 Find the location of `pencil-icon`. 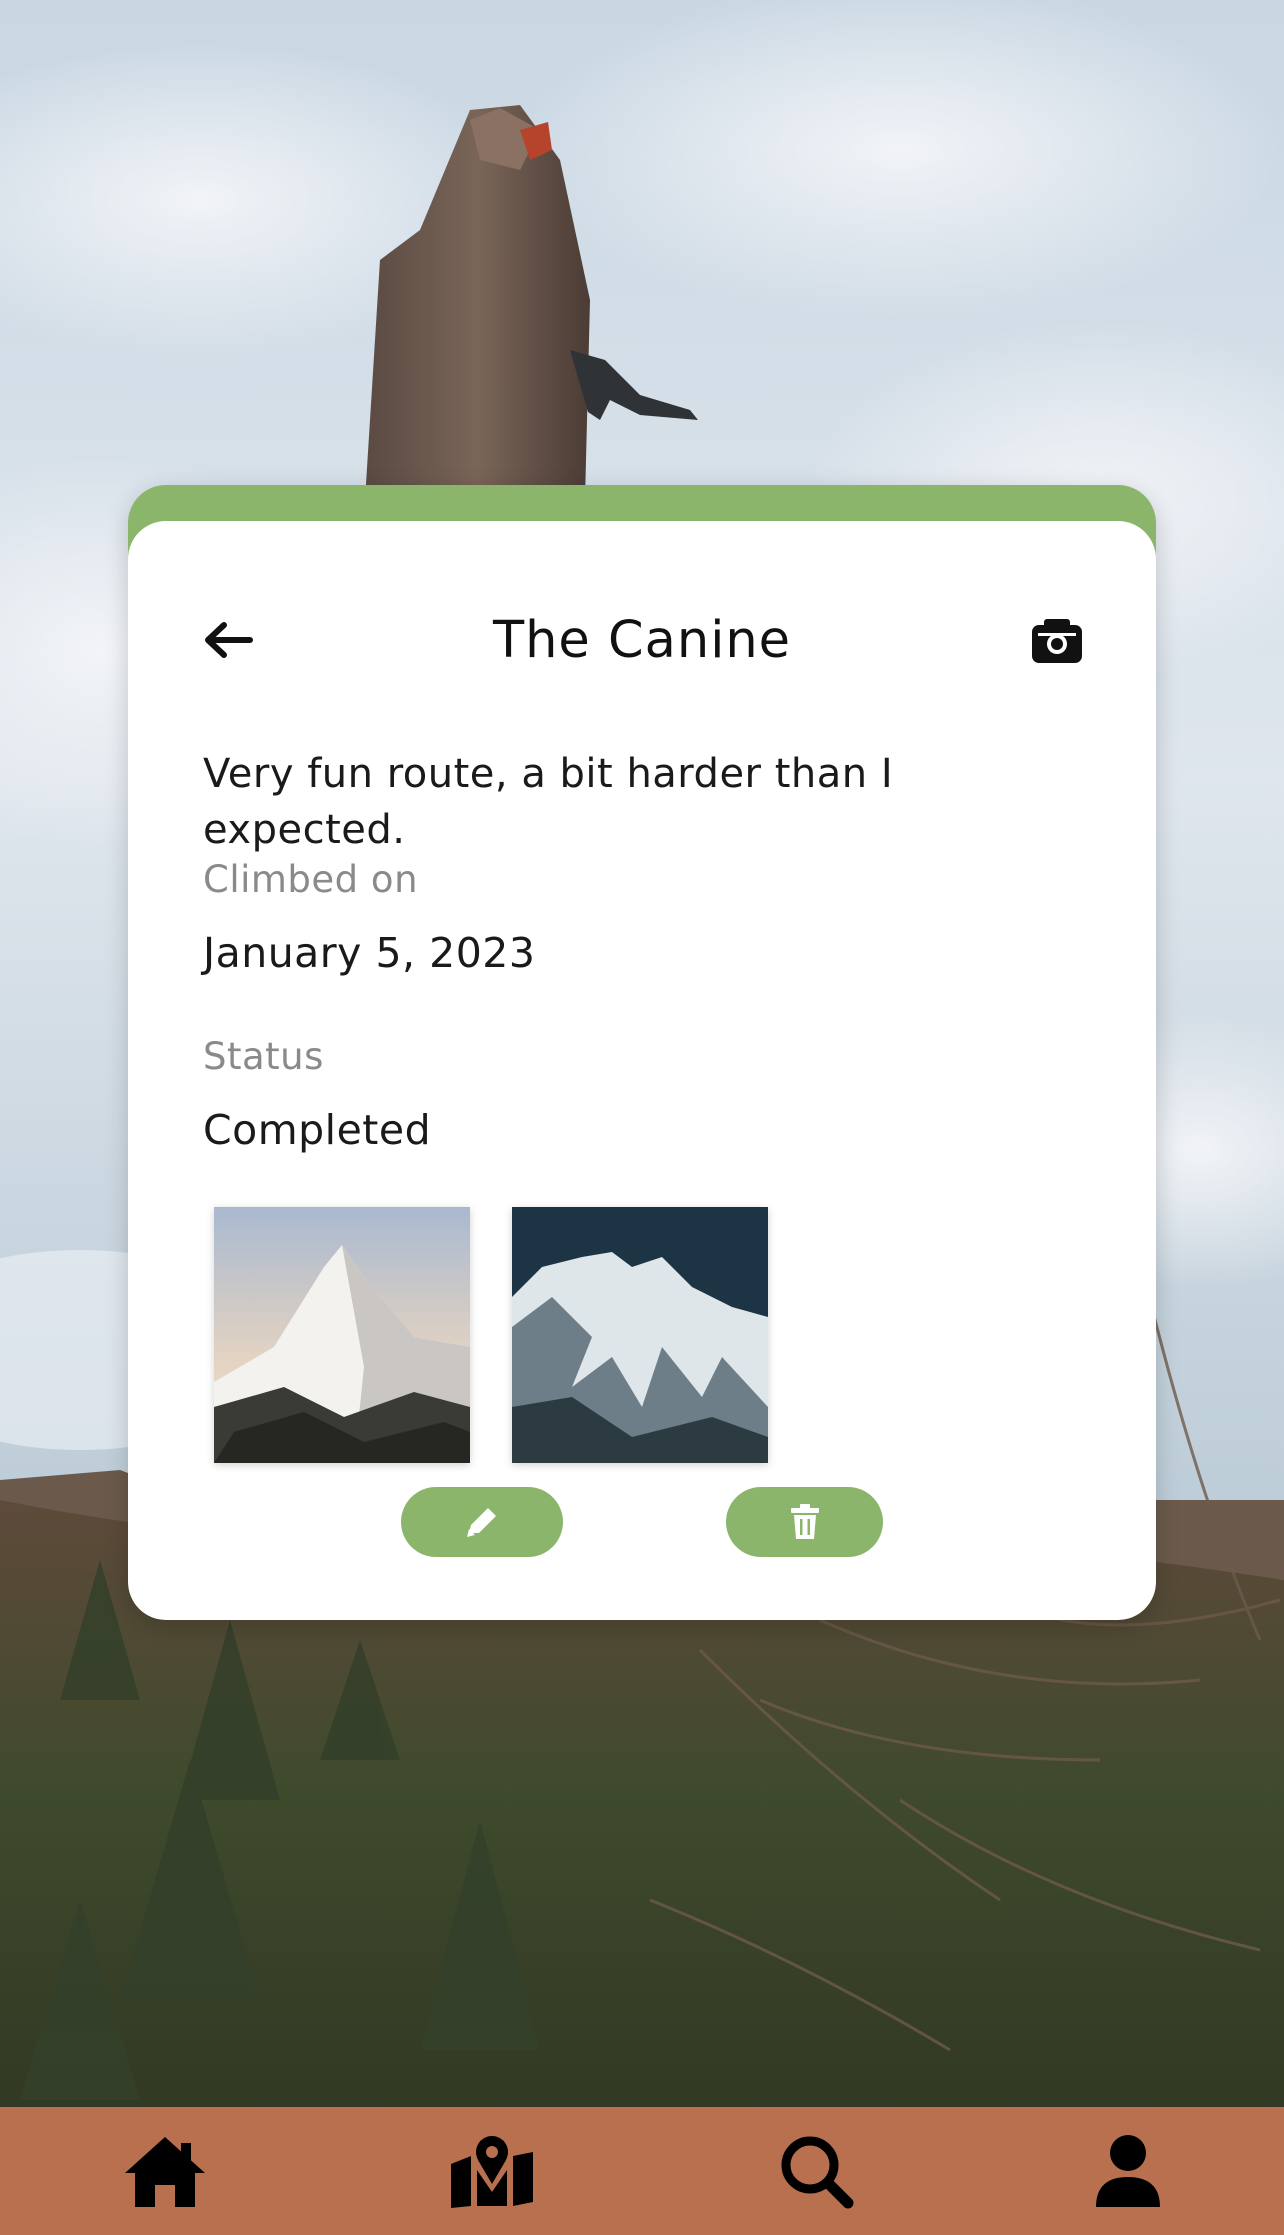

pencil-icon is located at coordinates (481, 1522).